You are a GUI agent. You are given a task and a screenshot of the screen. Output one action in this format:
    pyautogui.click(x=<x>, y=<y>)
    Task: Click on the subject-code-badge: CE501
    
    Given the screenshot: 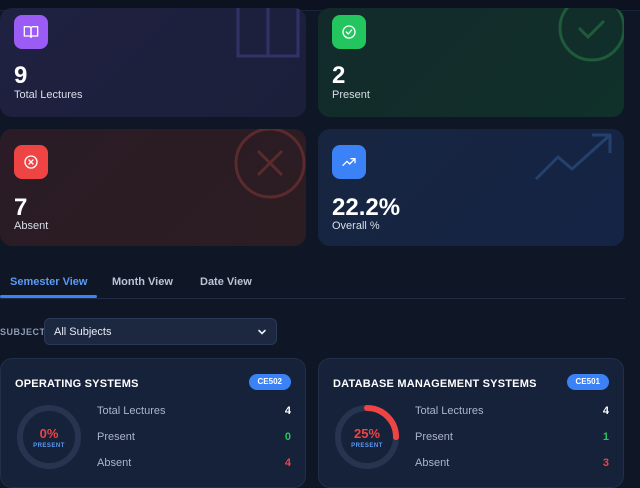 What is the action you would take?
    pyautogui.click(x=587, y=382)
    